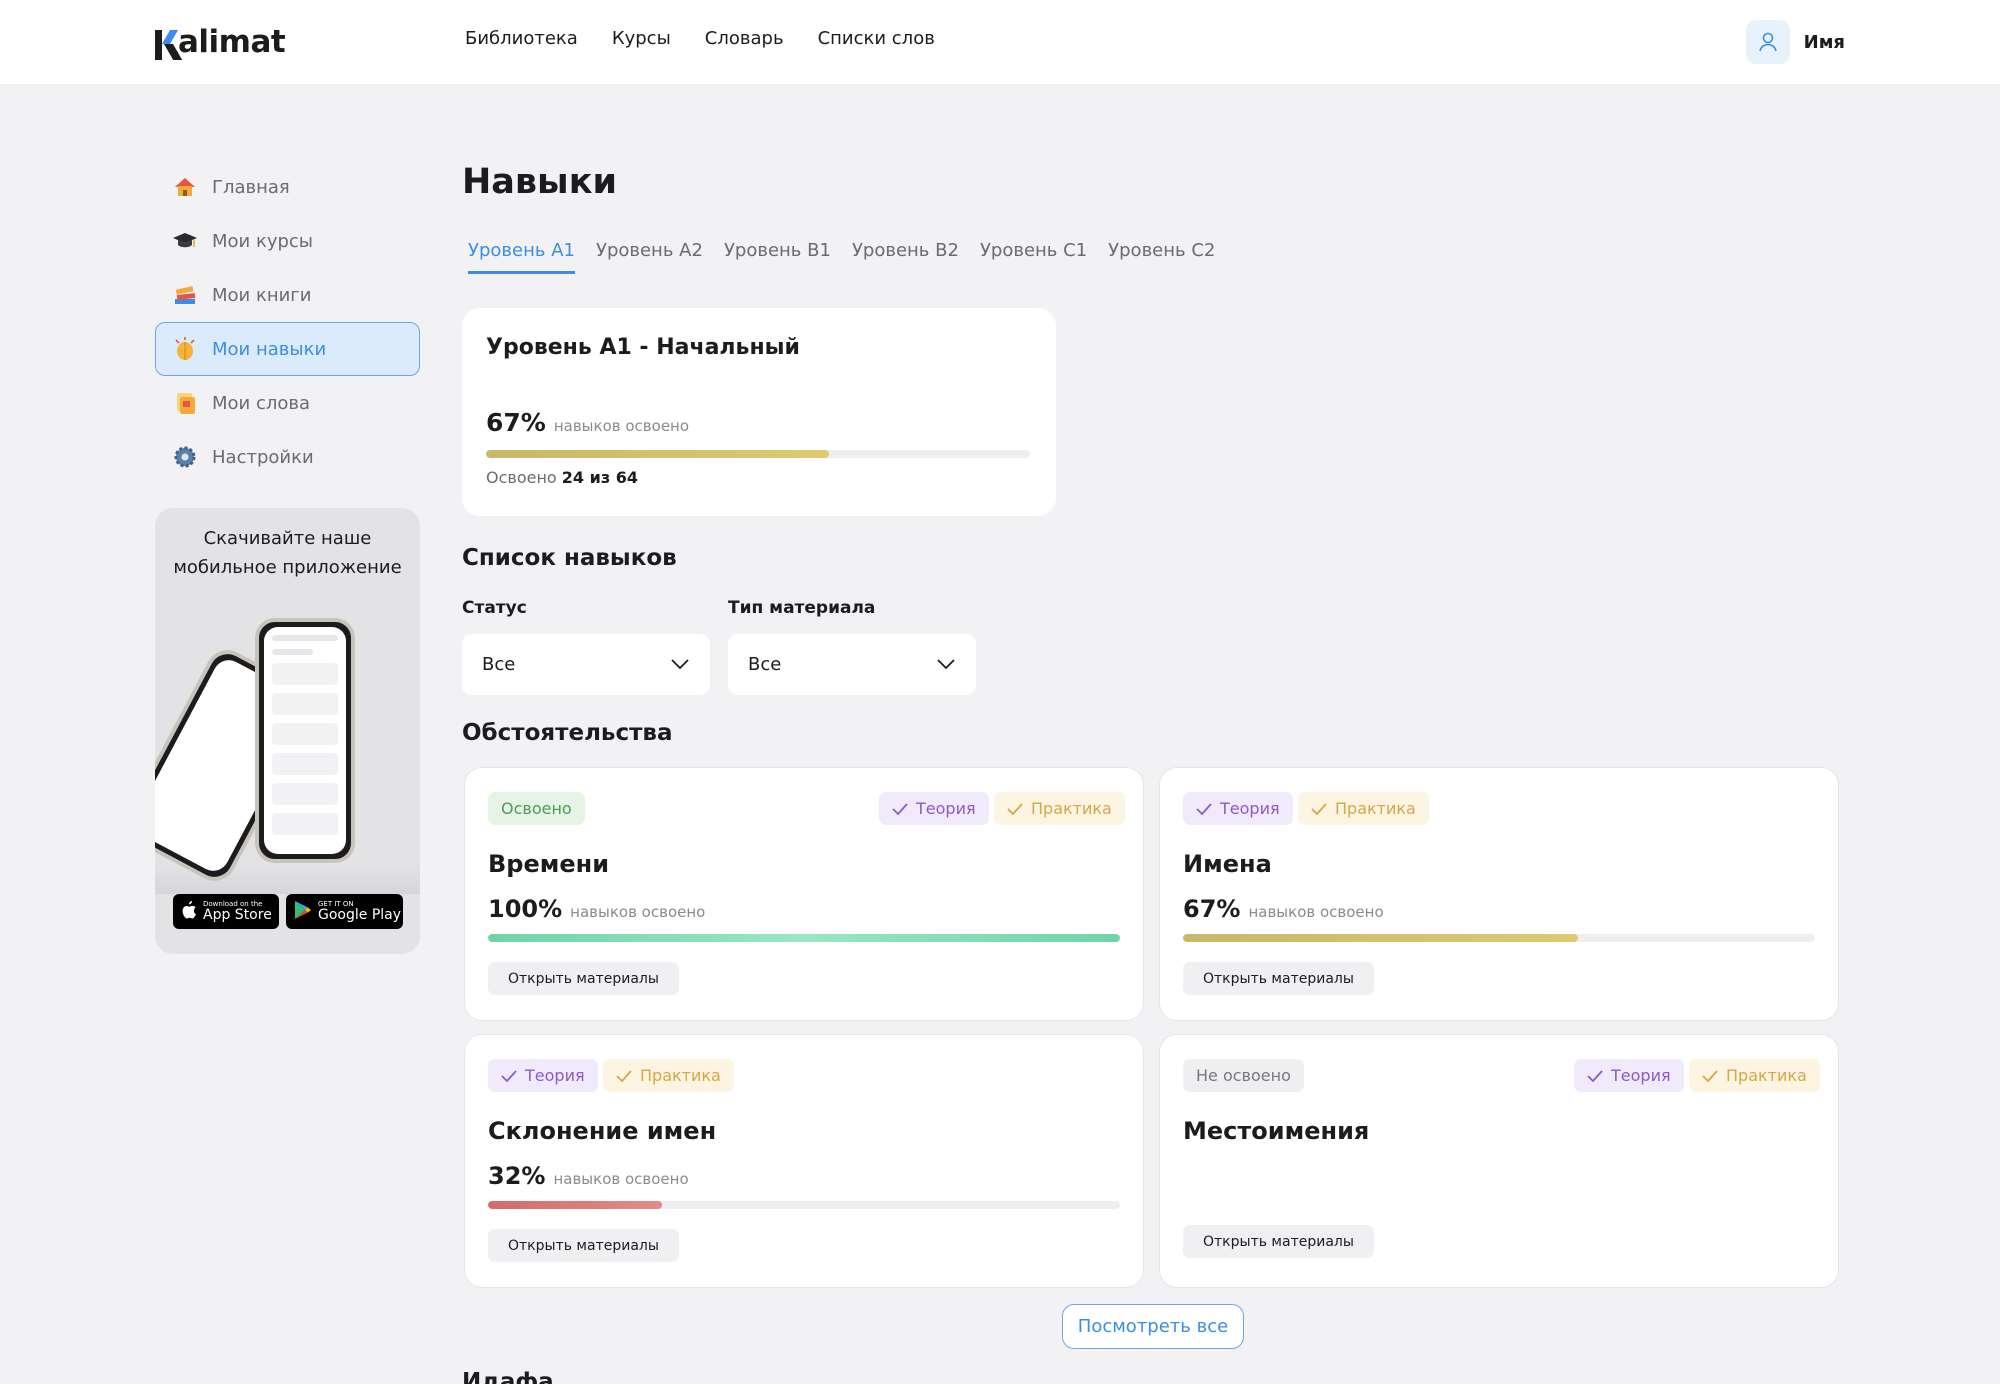 The width and height of the screenshot is (2000, 1384). I want to click on user-menu: Имя, so click(1795, 42).